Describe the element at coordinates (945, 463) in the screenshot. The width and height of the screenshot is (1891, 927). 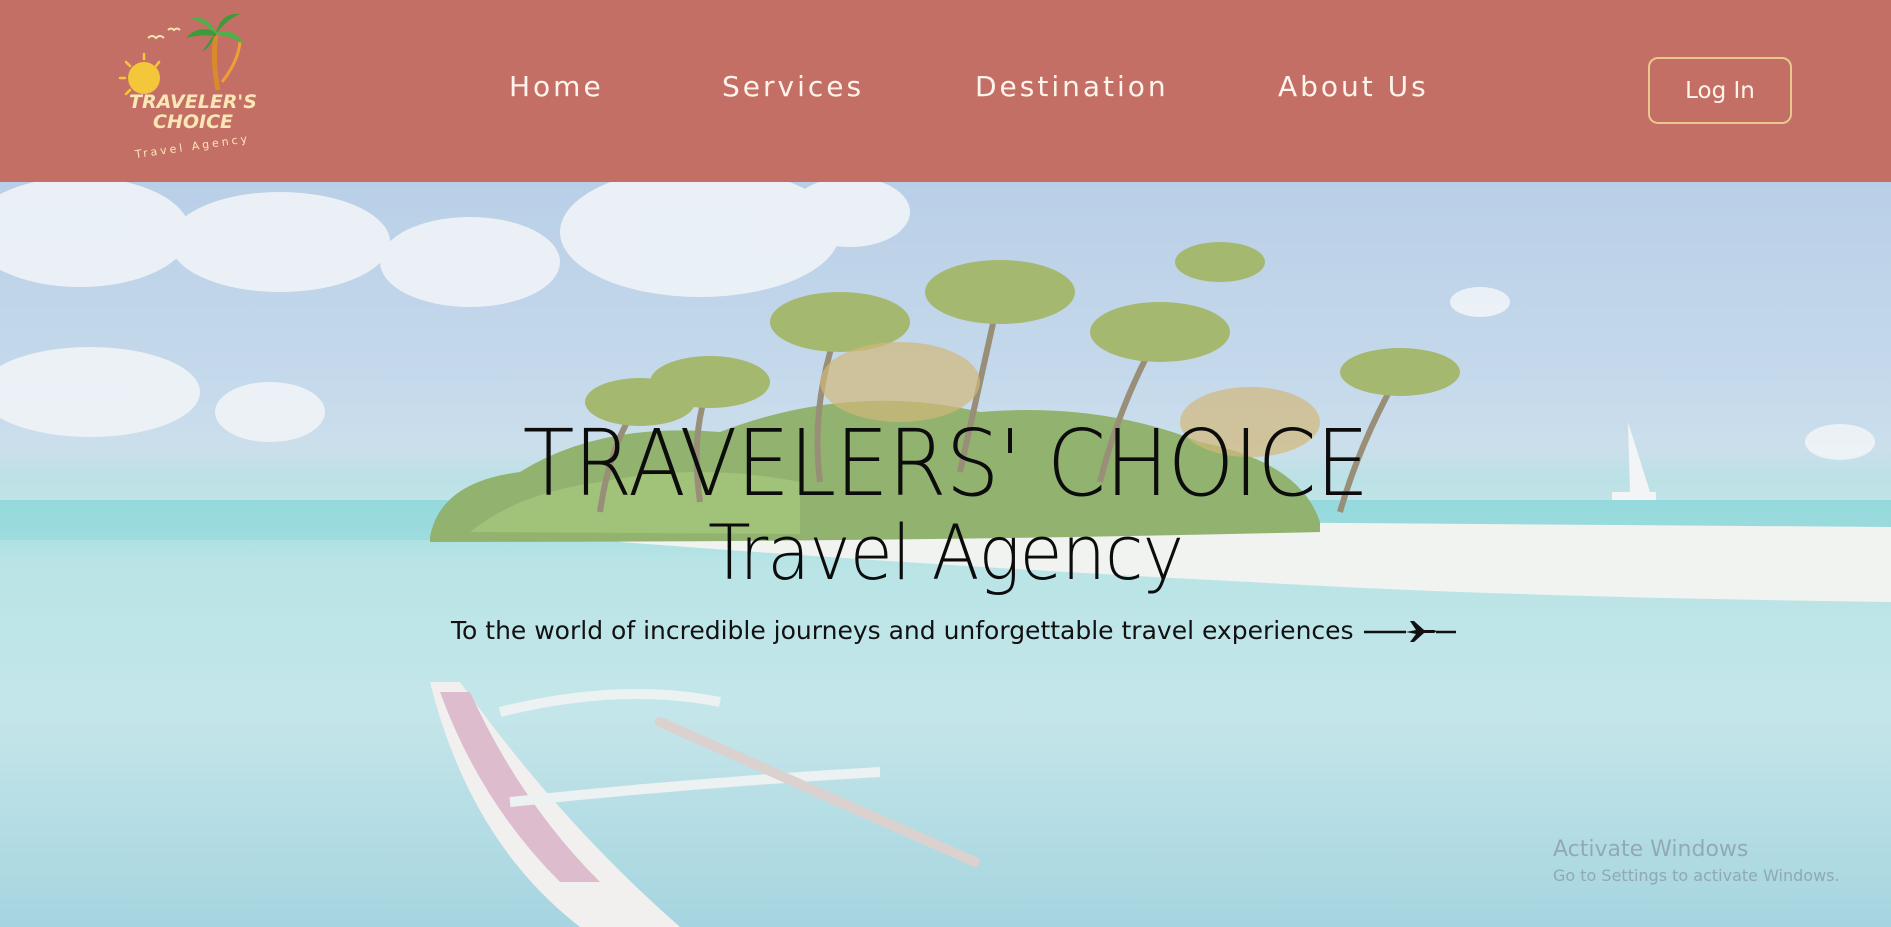
I see `hero-title: TRAVELERS' CHOICE` at that location.